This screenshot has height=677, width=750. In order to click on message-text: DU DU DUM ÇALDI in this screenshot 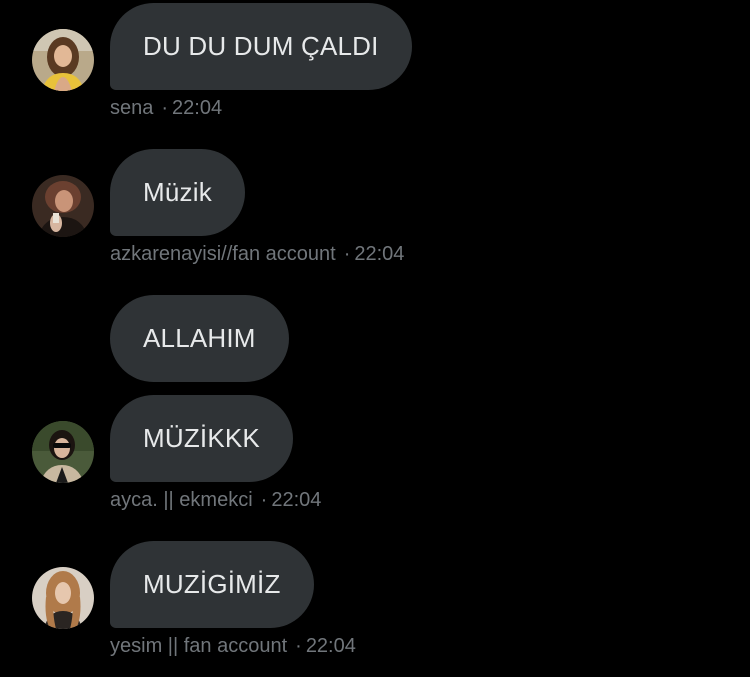, I will do `click(261, 46)`.